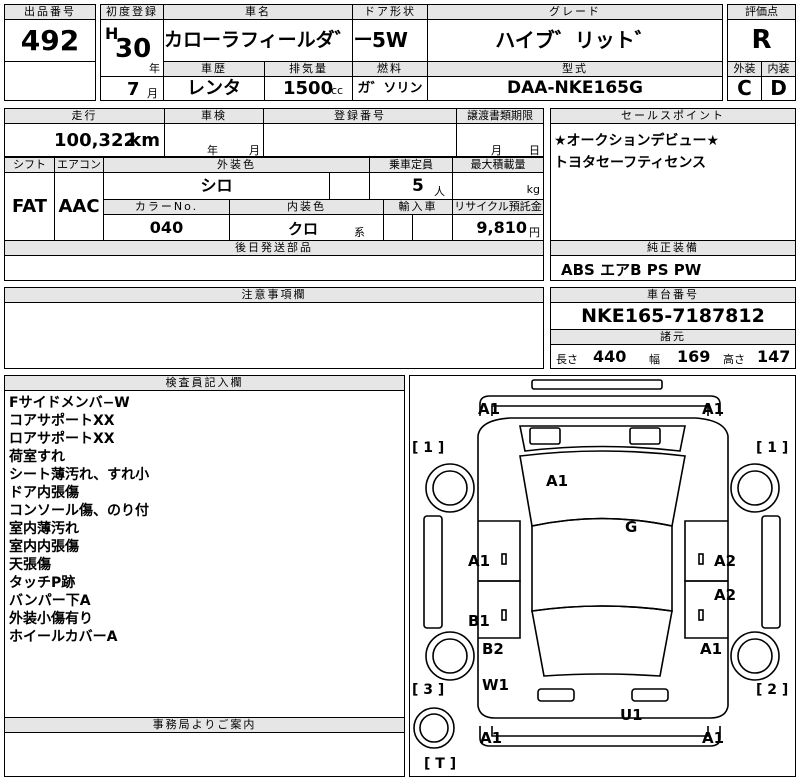 This screenshot has width=800, height=782. I want to click on office-cell, so click(204, 754).